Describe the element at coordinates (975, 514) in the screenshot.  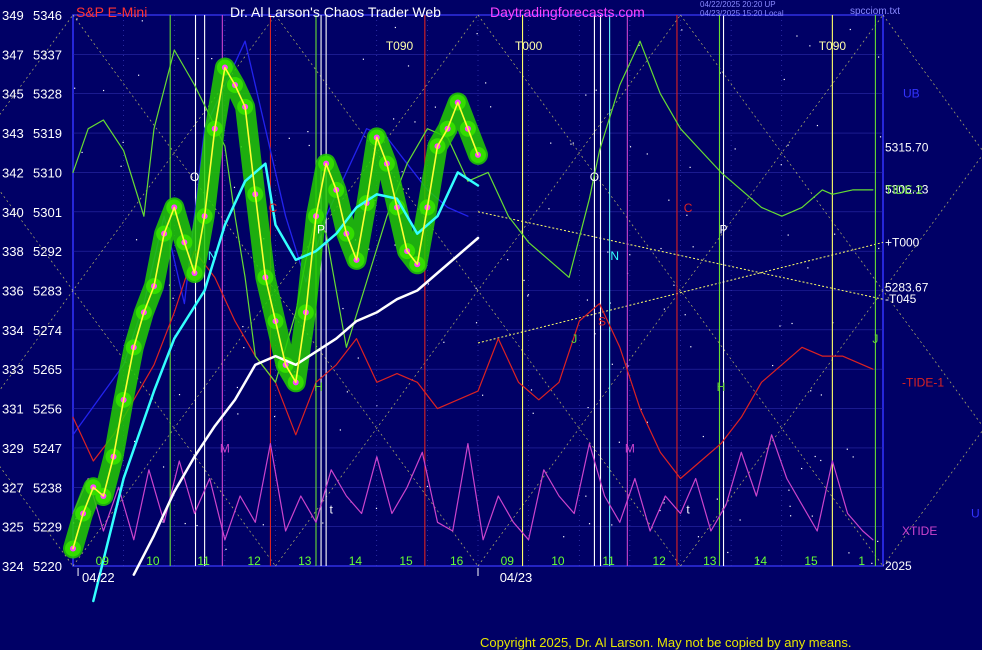
I see `series-label: U` at that location.